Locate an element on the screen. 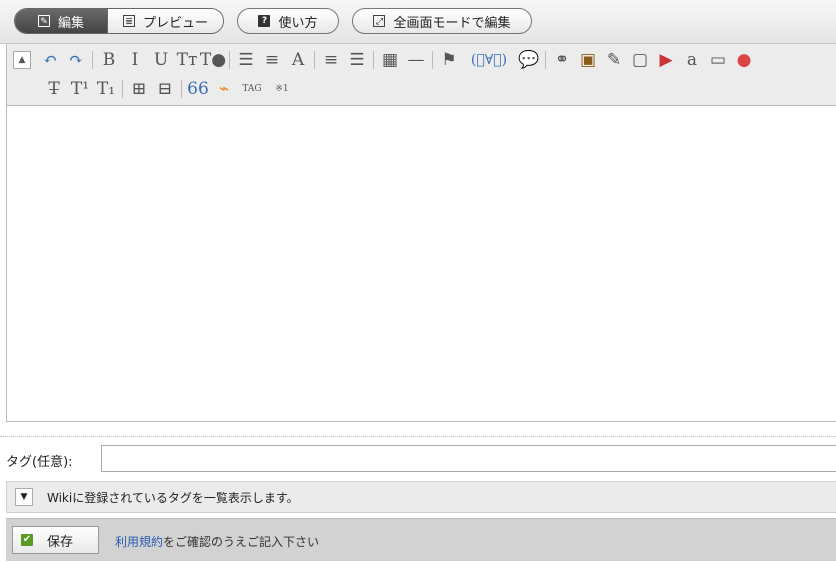 This screenshot has height=563, width=836. link-icon: ⚭ is located at coordinates (562, 60).